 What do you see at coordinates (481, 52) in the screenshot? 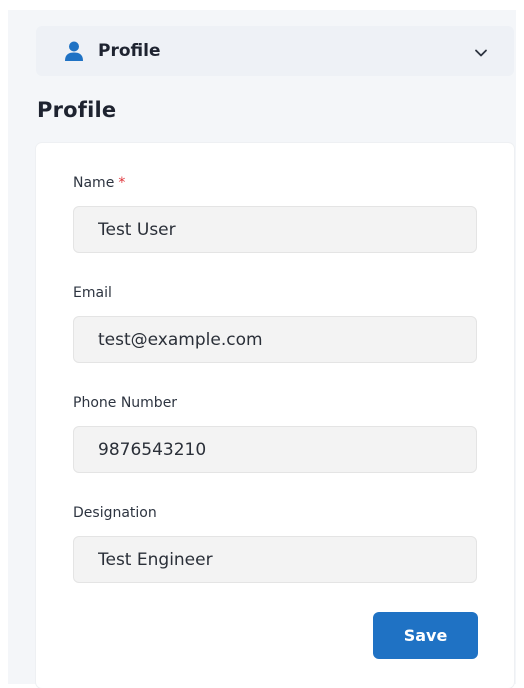
I see `chevron-down-icon` at bounding box center [481, 52].